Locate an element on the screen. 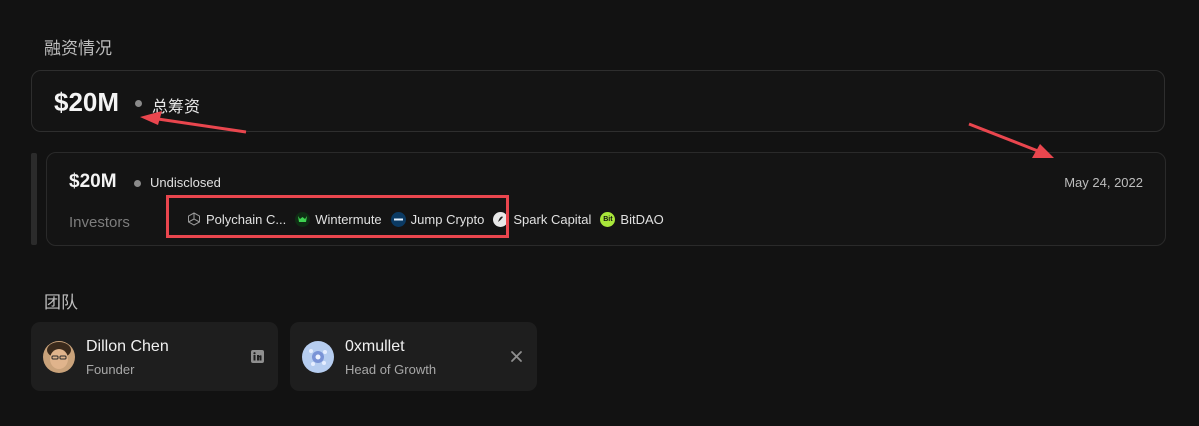 The image size is (1199, 426). investor-spark-capital: Spark Capital is located at coordinates (542, 219).